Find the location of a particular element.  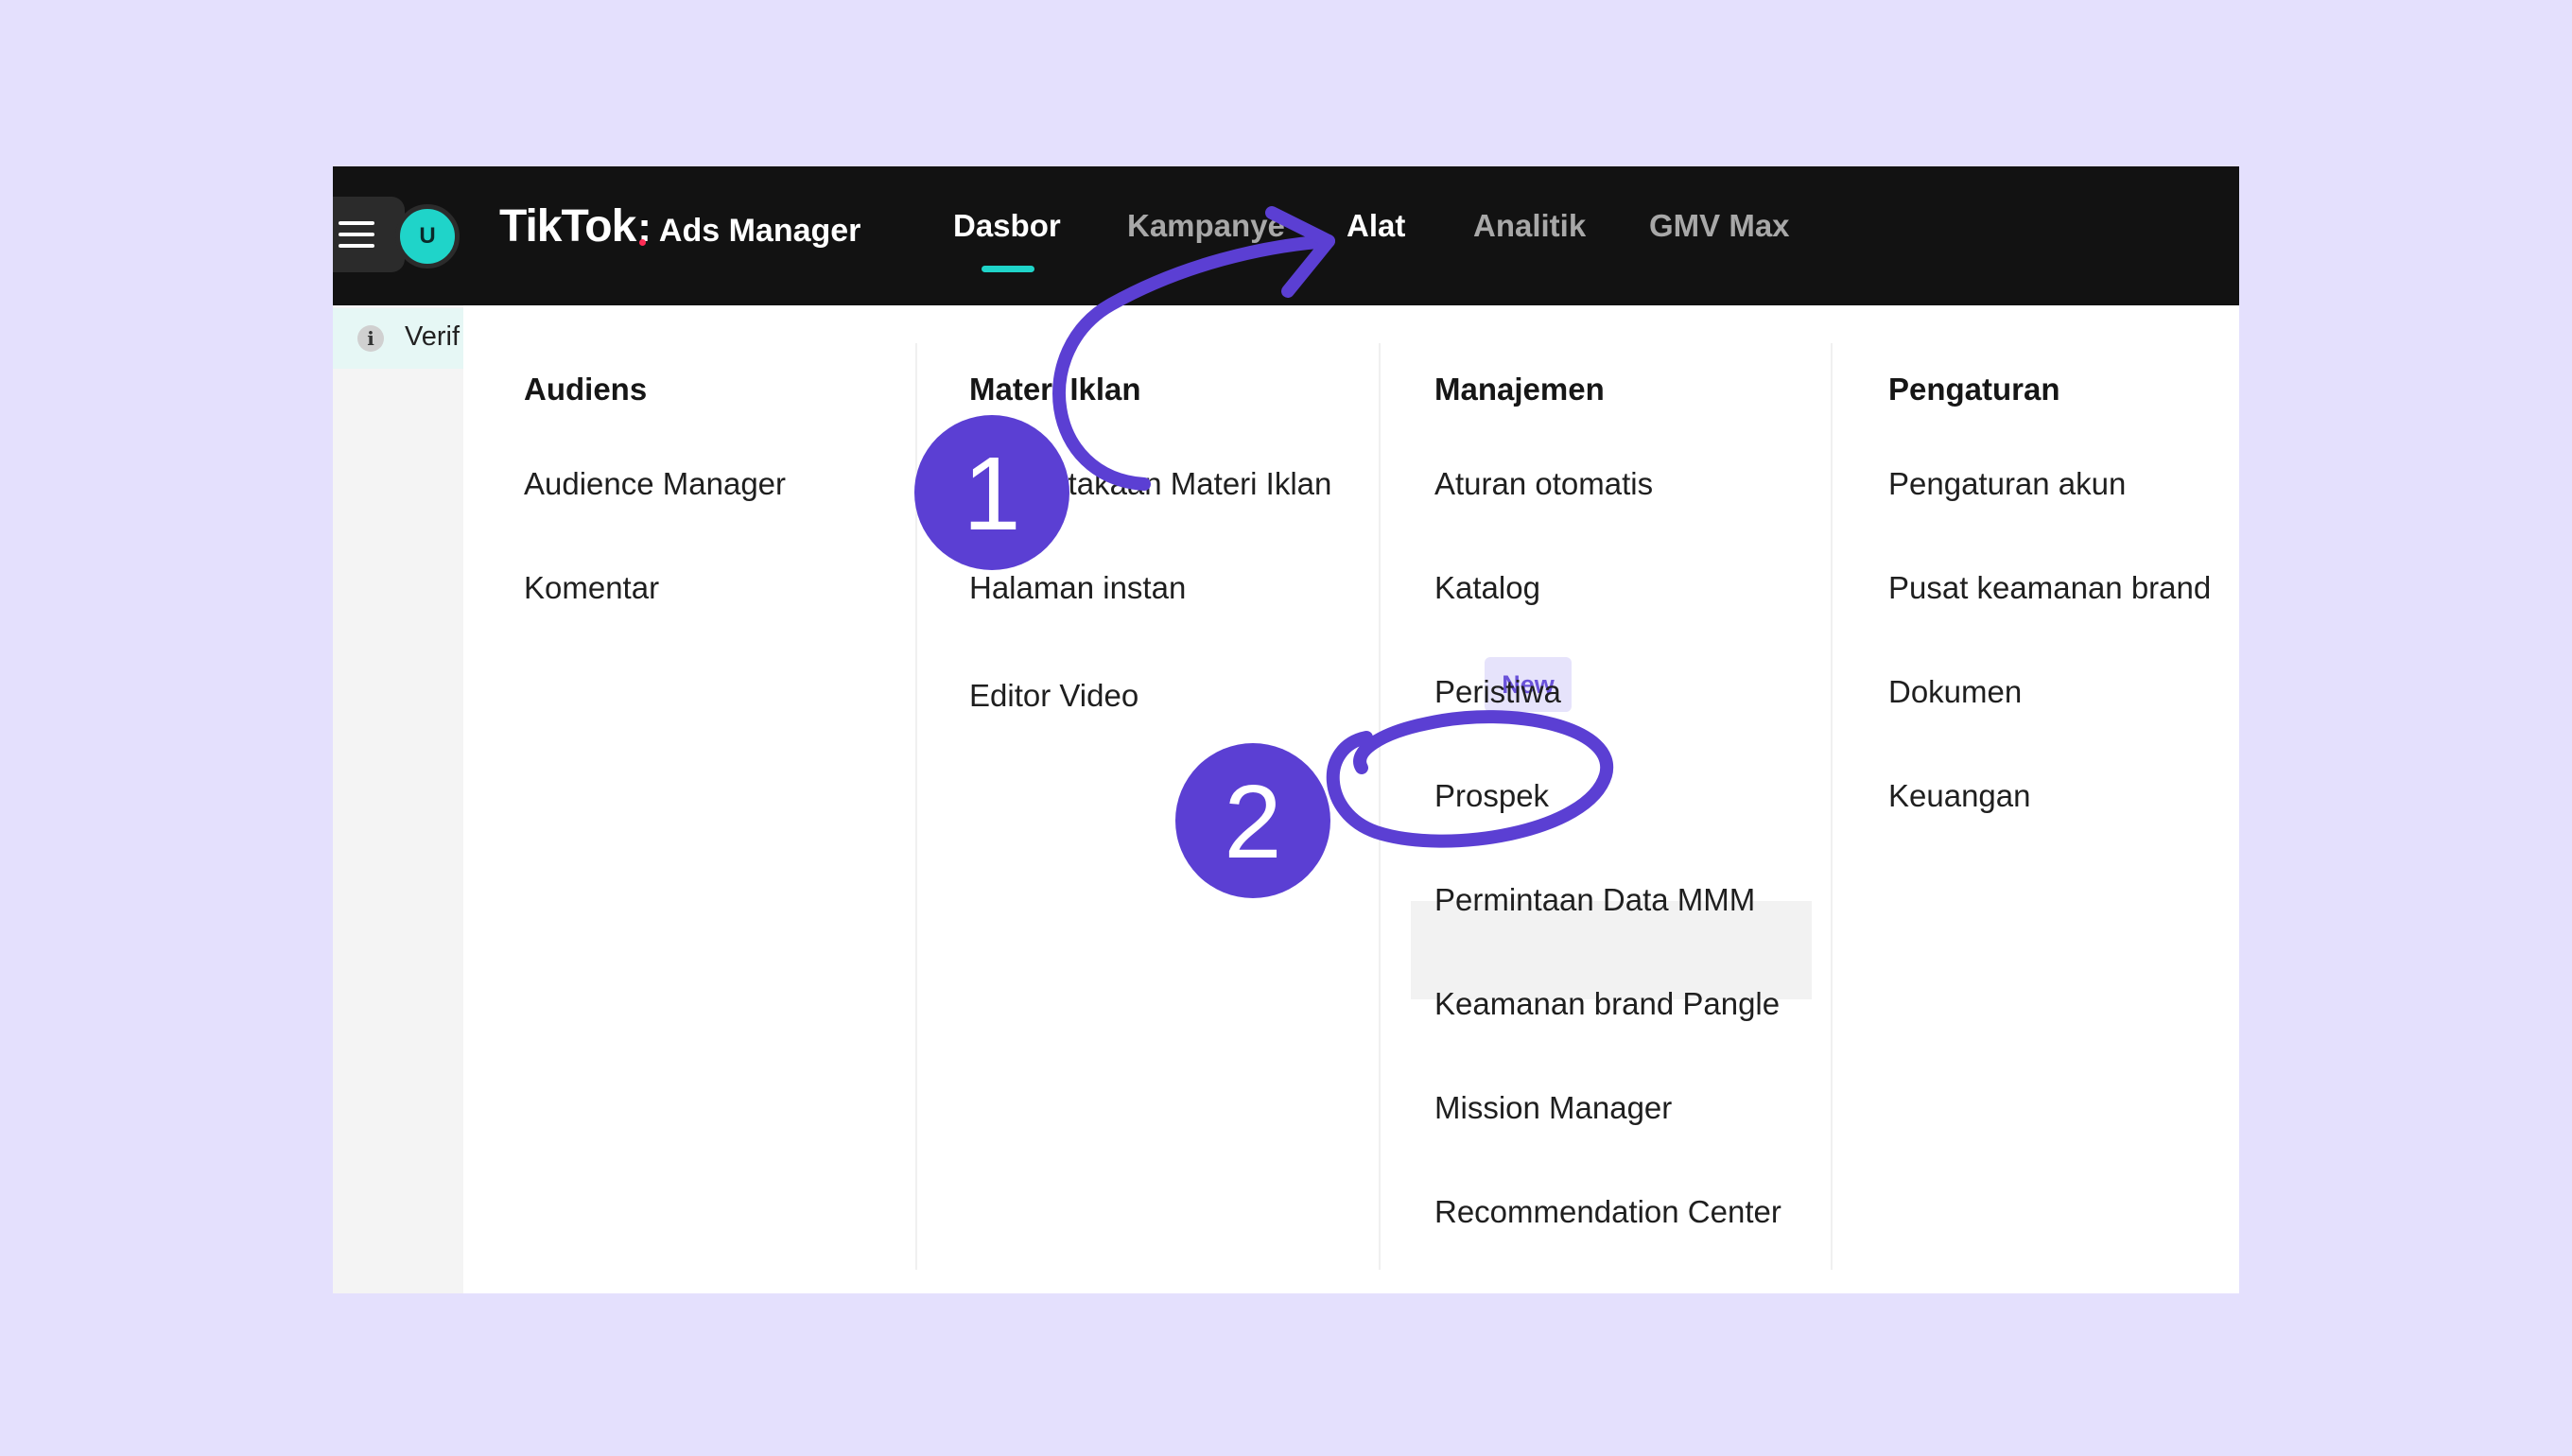

menu-item-pusat-keamanan-brand: Pusat keamanan brand is located at coordinates (2049, 588).